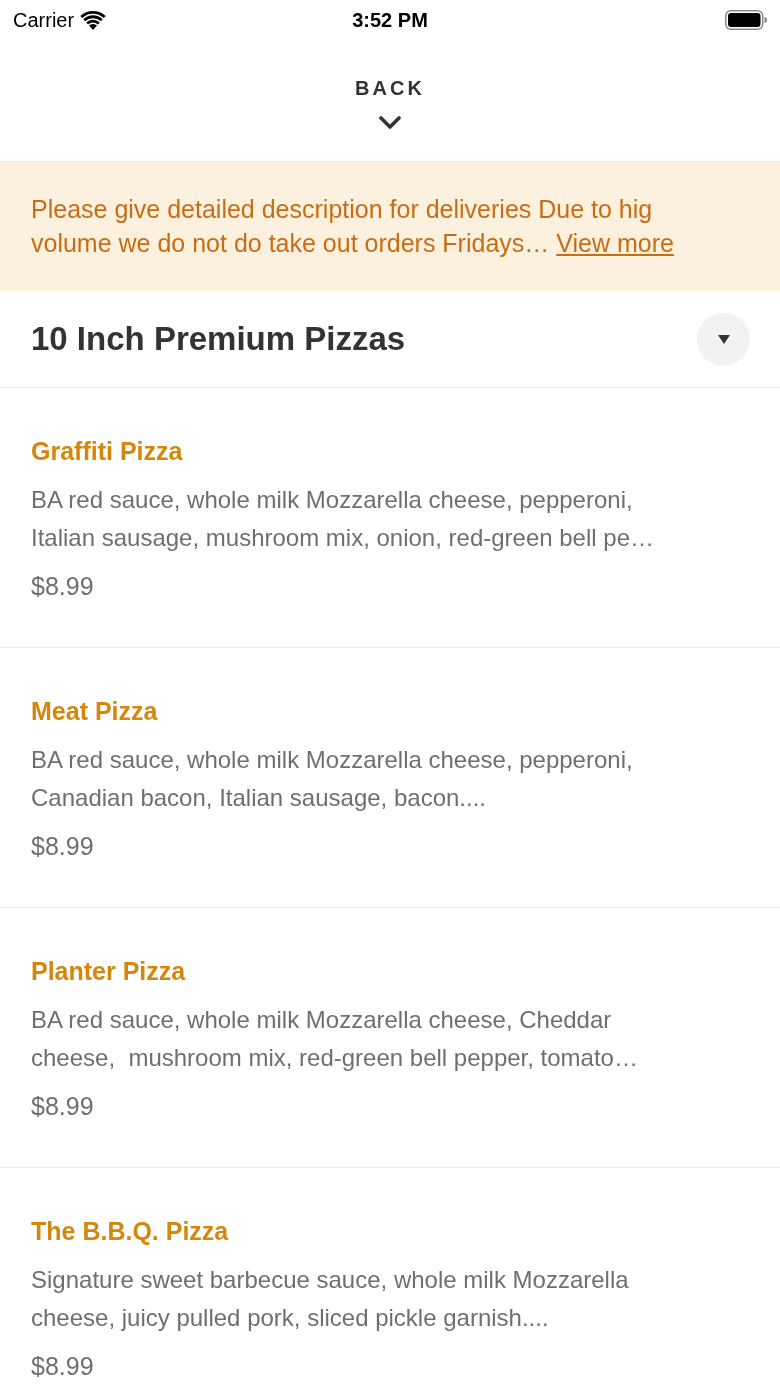  What do you see at coordinates (390, 20) in the screenshot?
I see `status-time: 3:52 PM` at bounding box center [390, 20].